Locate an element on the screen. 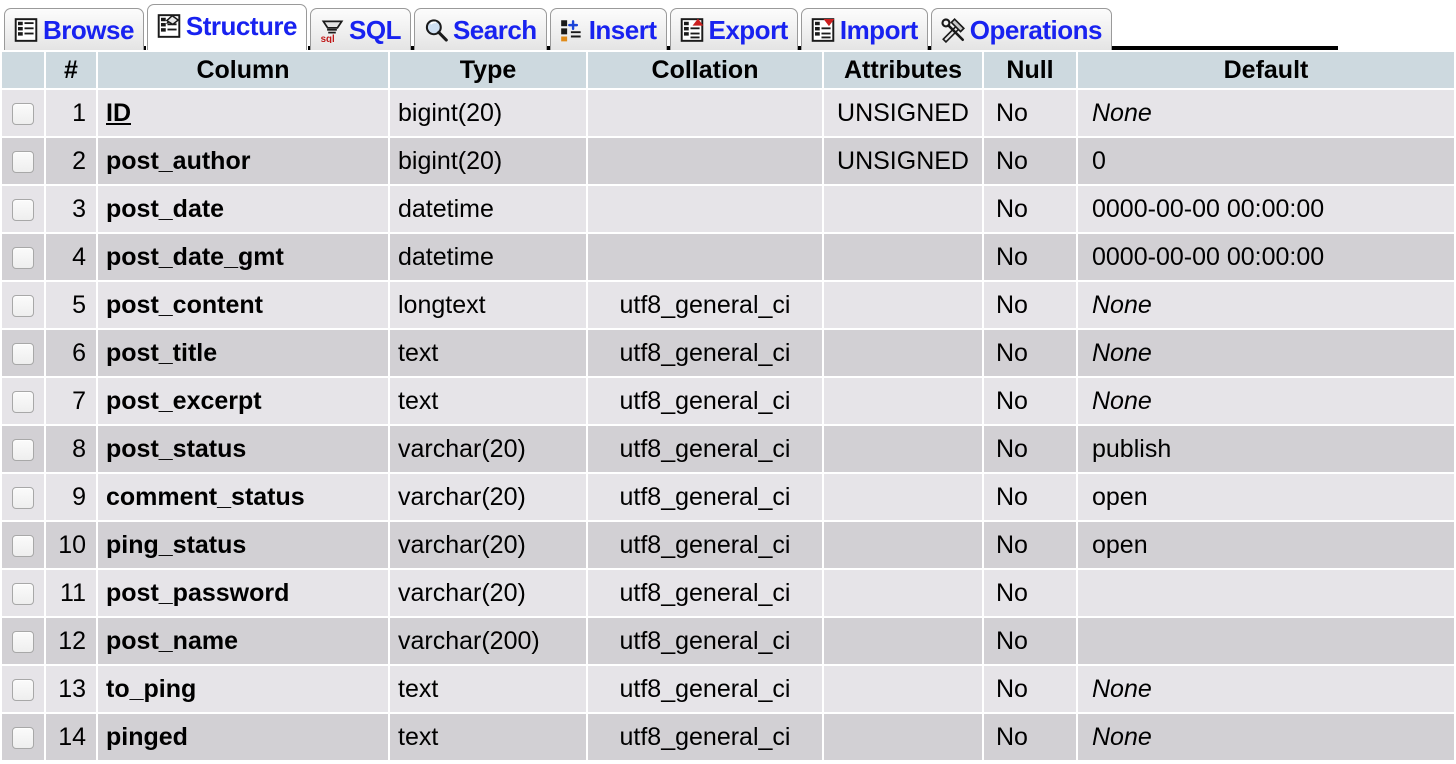 The width and height of the screenshot is (1456, 764). row-index: 12 is located at coordinates (71, 641).